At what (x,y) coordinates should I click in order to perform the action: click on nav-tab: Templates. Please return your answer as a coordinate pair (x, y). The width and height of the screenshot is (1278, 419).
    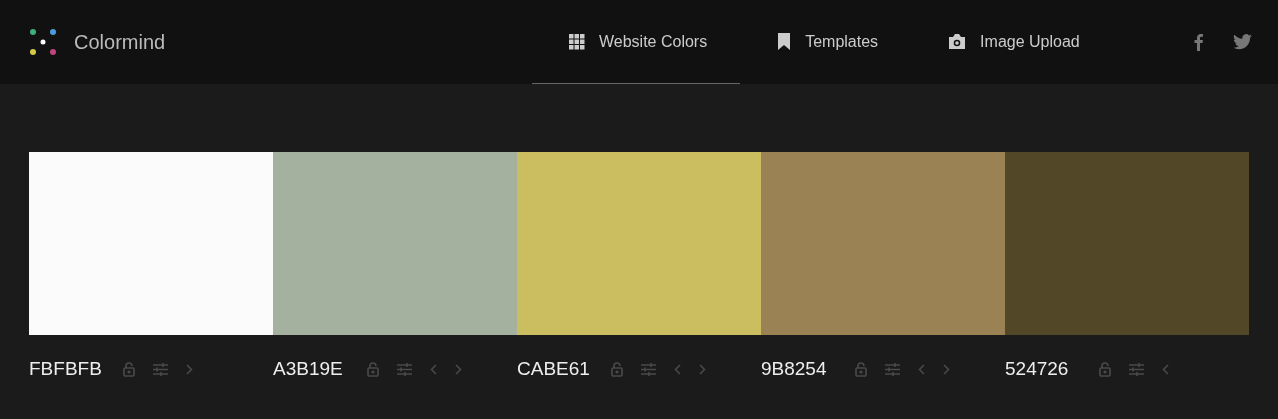
    Looking at the image, I should click on (826, 42).